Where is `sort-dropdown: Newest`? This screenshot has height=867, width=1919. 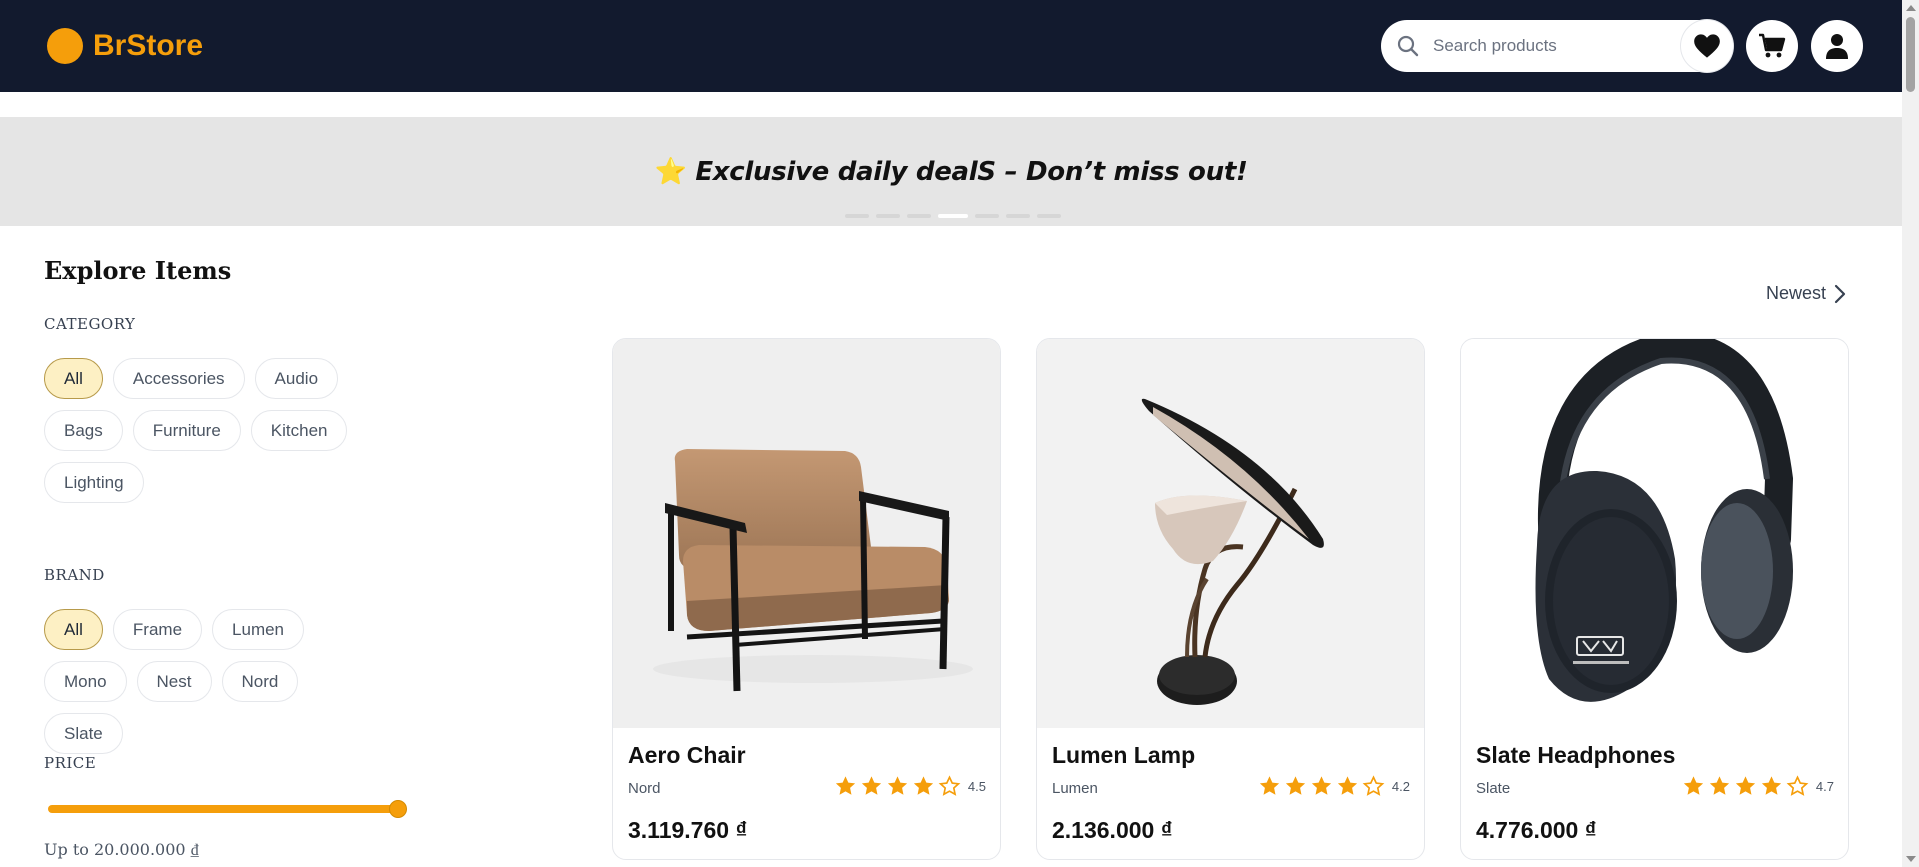
sort-dropdown: Newest is located at coordinates (1806, 293).